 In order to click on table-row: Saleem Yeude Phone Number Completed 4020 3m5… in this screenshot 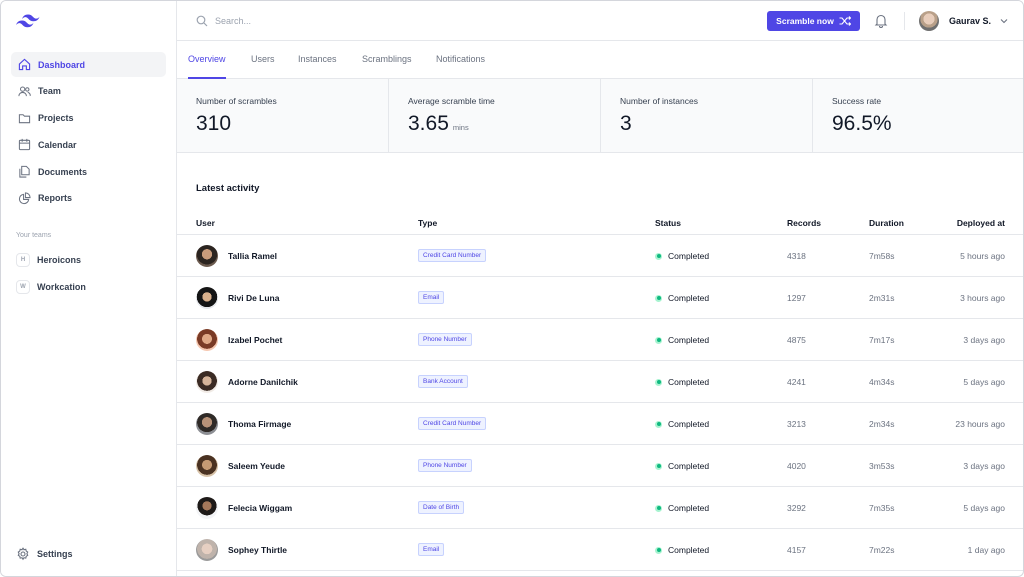, I will do `click(600, 466)`.